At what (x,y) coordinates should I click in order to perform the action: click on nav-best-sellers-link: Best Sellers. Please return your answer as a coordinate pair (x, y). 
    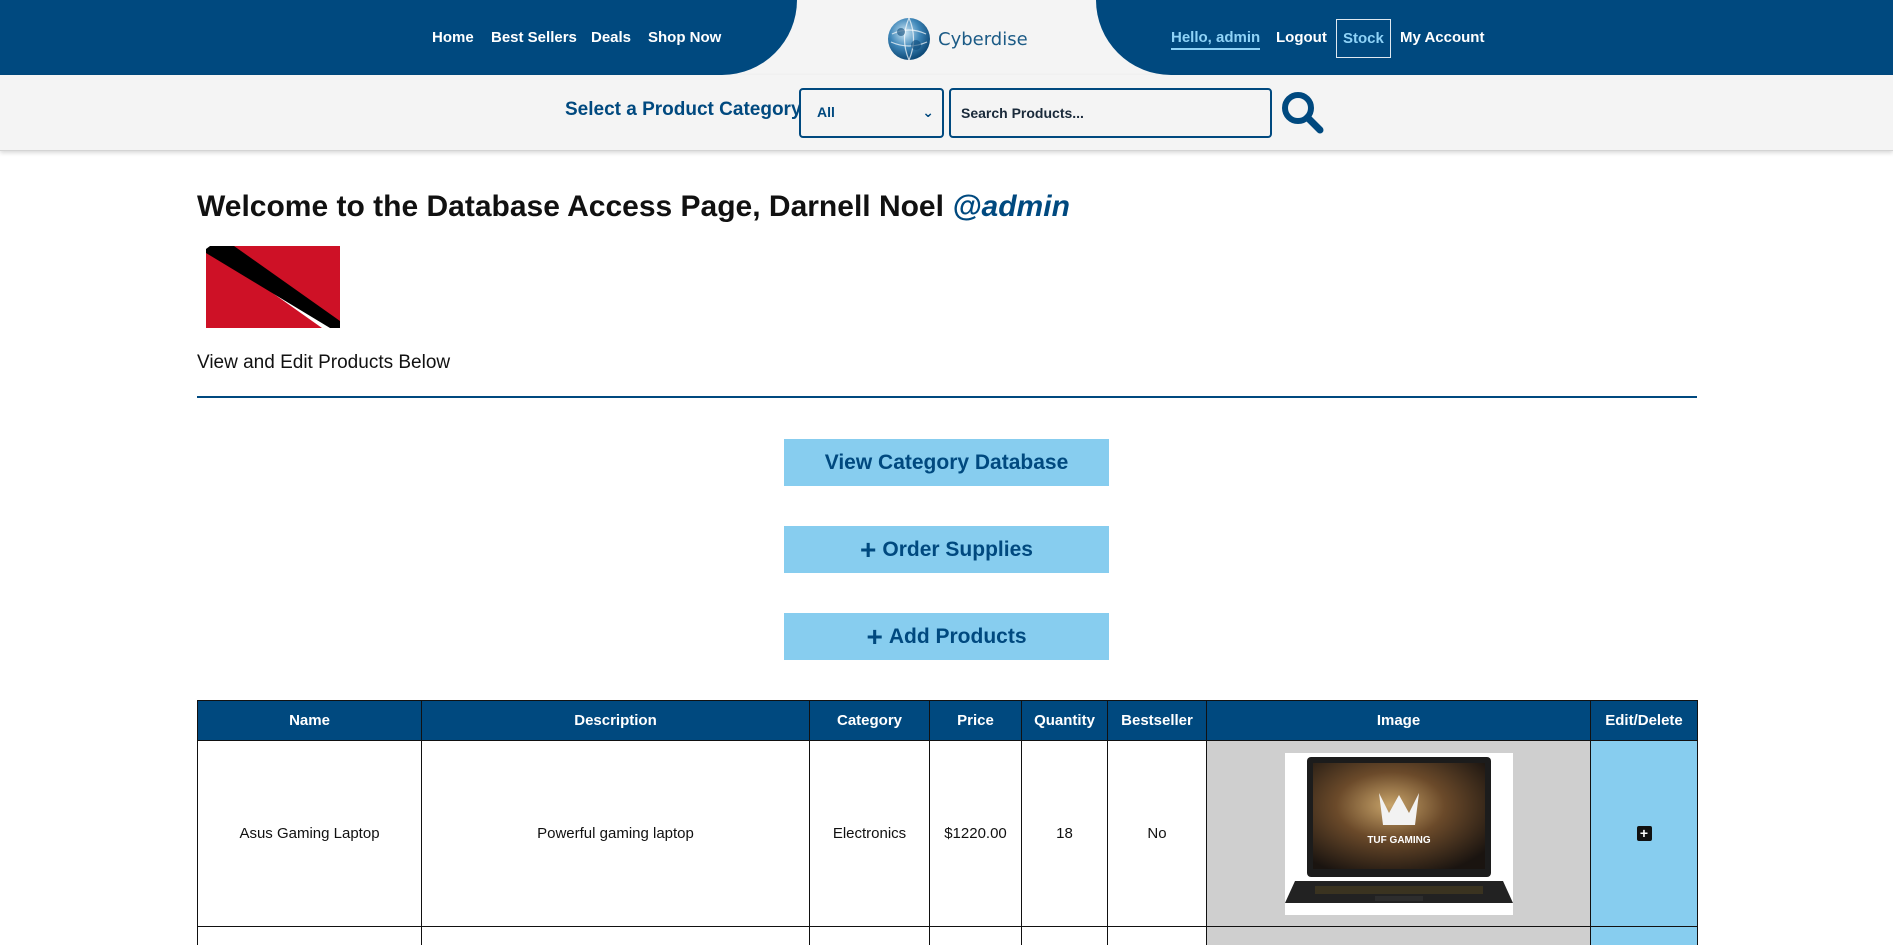
    Looking at the image, I should click on (534, 37).